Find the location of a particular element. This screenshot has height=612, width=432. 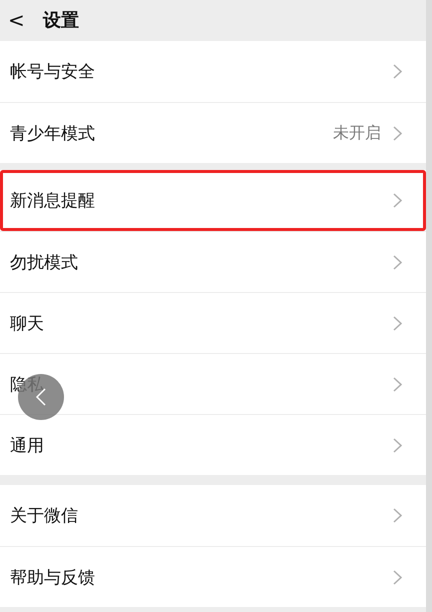

settings-row: 青少年模式 未开启 is located at coordinates (213, 132).